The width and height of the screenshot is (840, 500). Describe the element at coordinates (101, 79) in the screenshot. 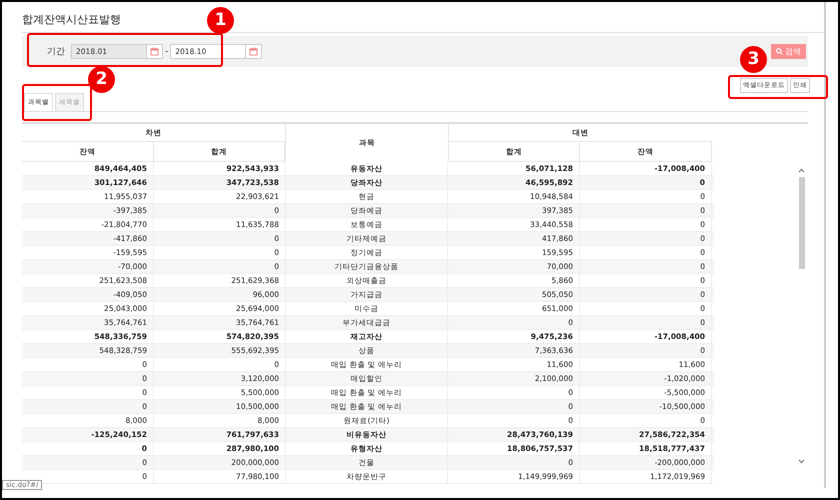

I see `callout-number: 2` at that location.